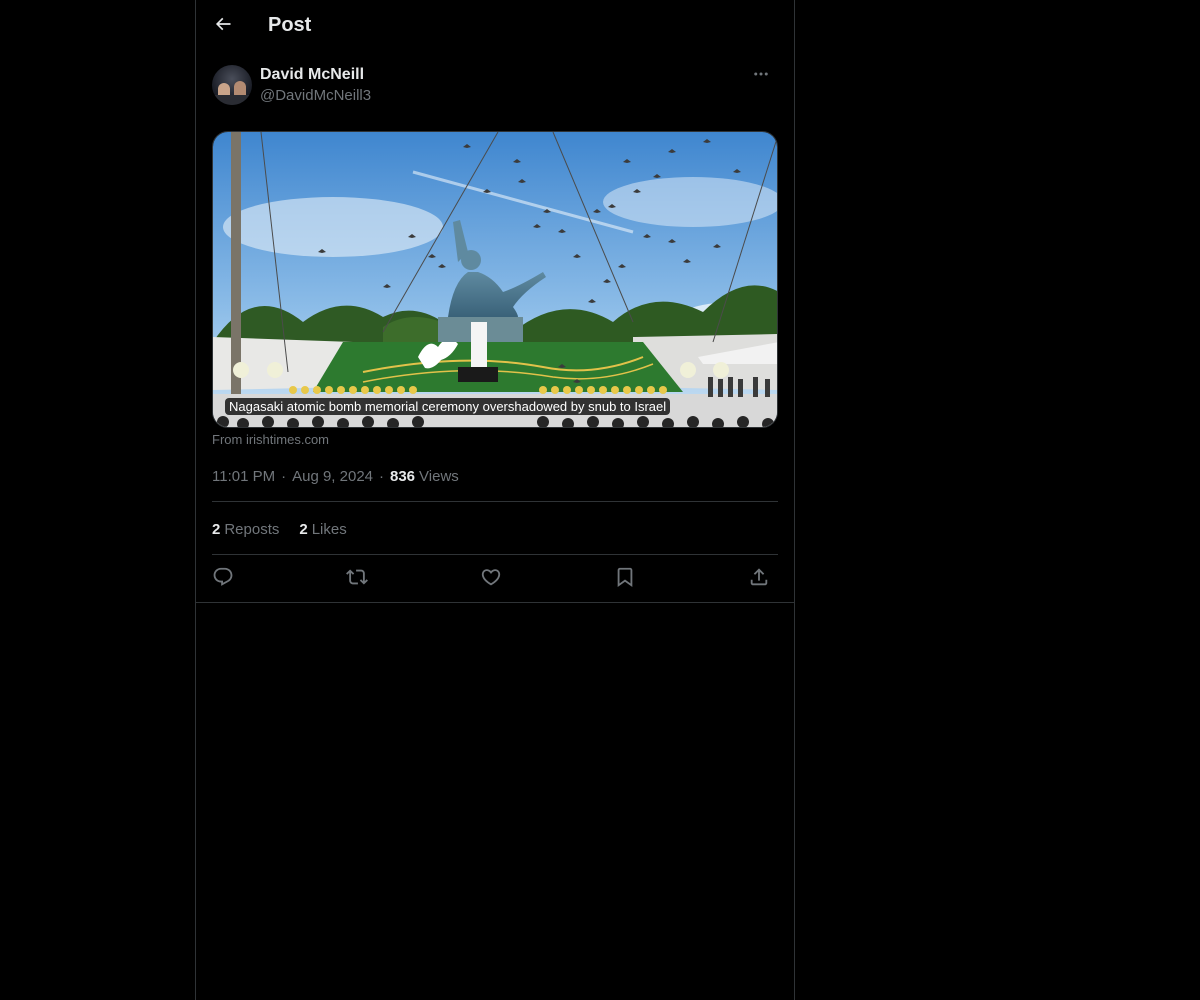  Describe the element at coordinates (270, 439) in the screenshot. I see `card-source: From irishtimes.com` at that location.